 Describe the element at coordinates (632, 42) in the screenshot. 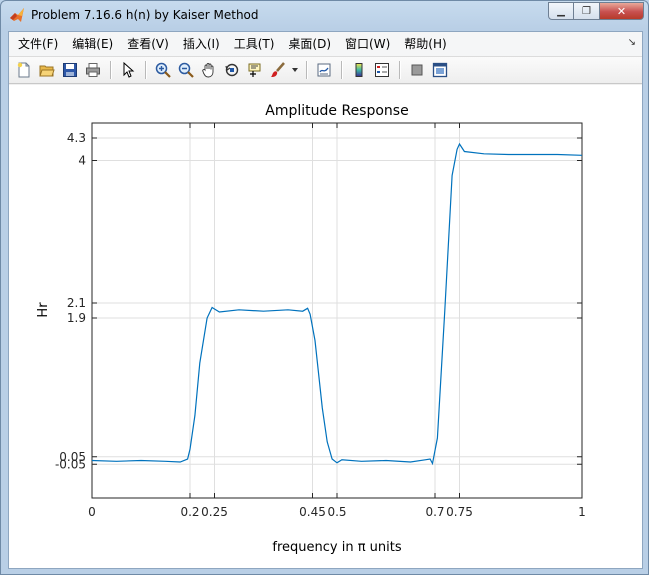

I see `dock-figure-icon: ↘` at that location.